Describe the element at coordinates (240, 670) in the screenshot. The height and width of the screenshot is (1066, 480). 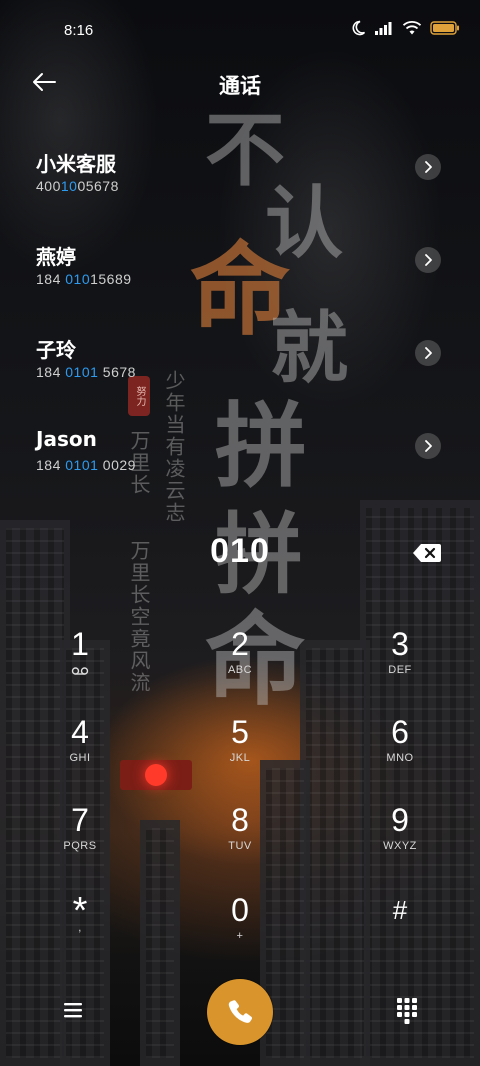
I see `key-letters: ABC` at that location.